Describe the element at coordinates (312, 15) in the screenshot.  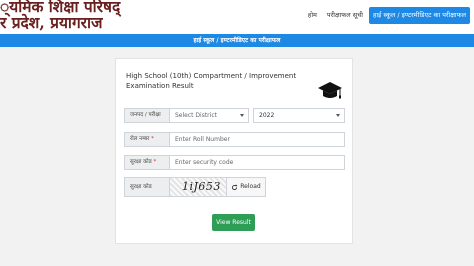
I see `nav-home: होम` at that location.